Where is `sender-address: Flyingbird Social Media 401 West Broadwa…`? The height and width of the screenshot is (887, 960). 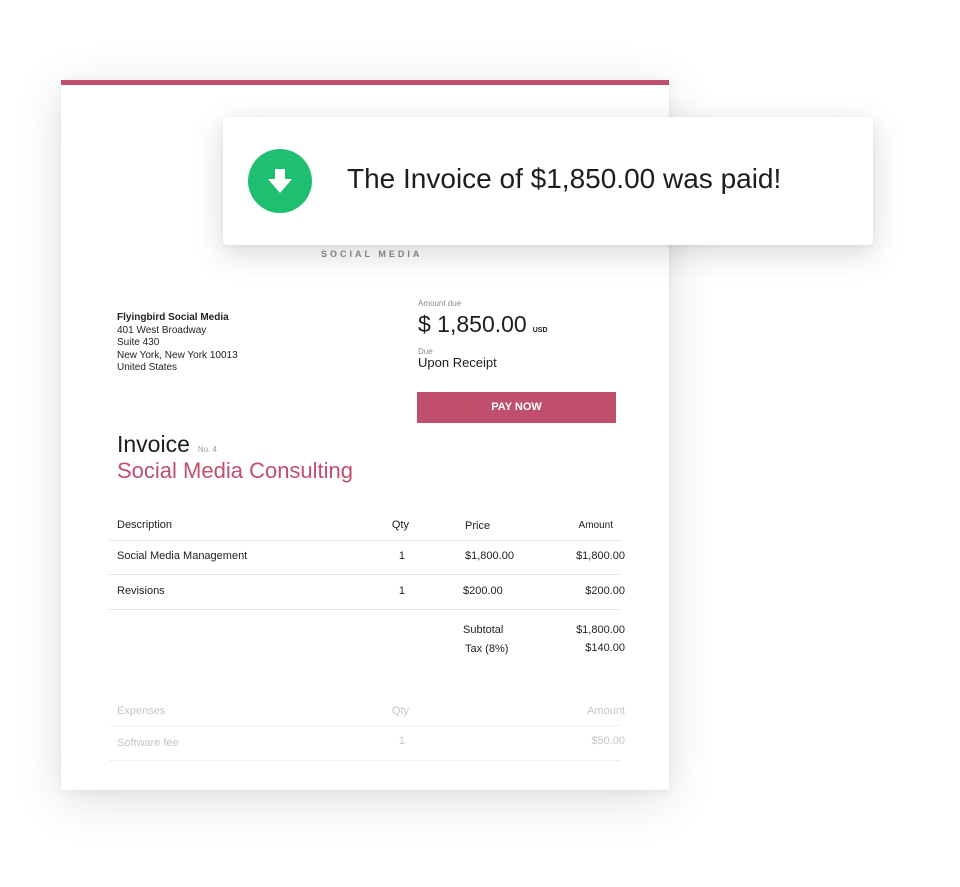
sender-address: Flyingbird Social Media 401 West Broadwa… is located at coordinates (177, 343).